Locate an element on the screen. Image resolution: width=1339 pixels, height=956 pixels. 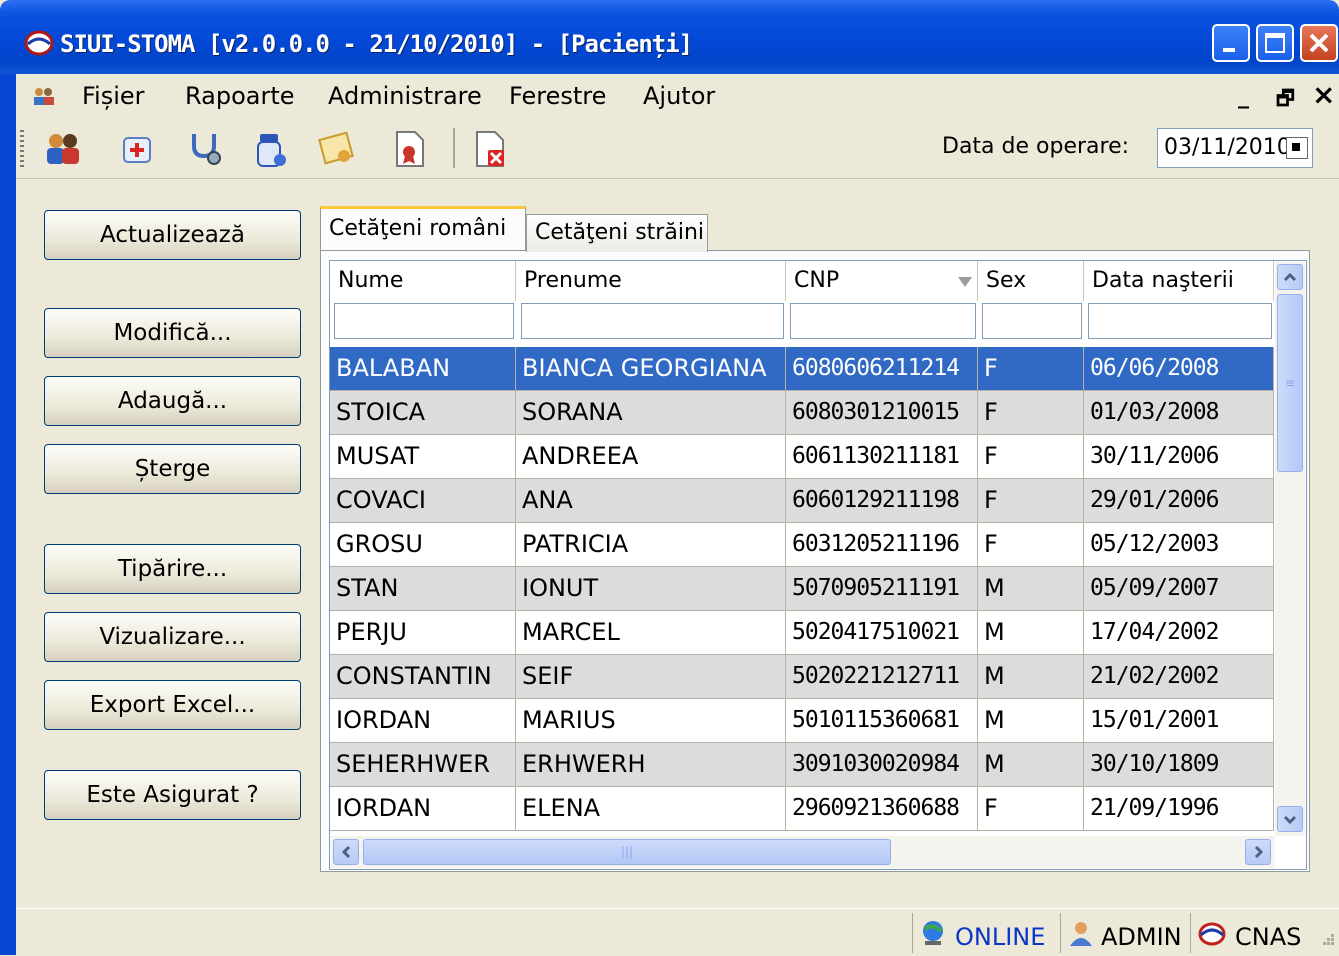
pill-bottle-icon is located at coordinates (271, 149).